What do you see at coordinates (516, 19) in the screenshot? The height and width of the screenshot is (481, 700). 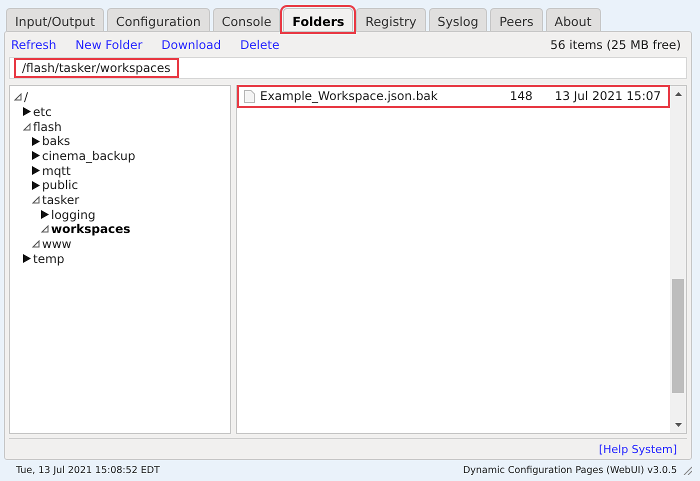 I see `tab: Peers` at bounding box center [516, 19].